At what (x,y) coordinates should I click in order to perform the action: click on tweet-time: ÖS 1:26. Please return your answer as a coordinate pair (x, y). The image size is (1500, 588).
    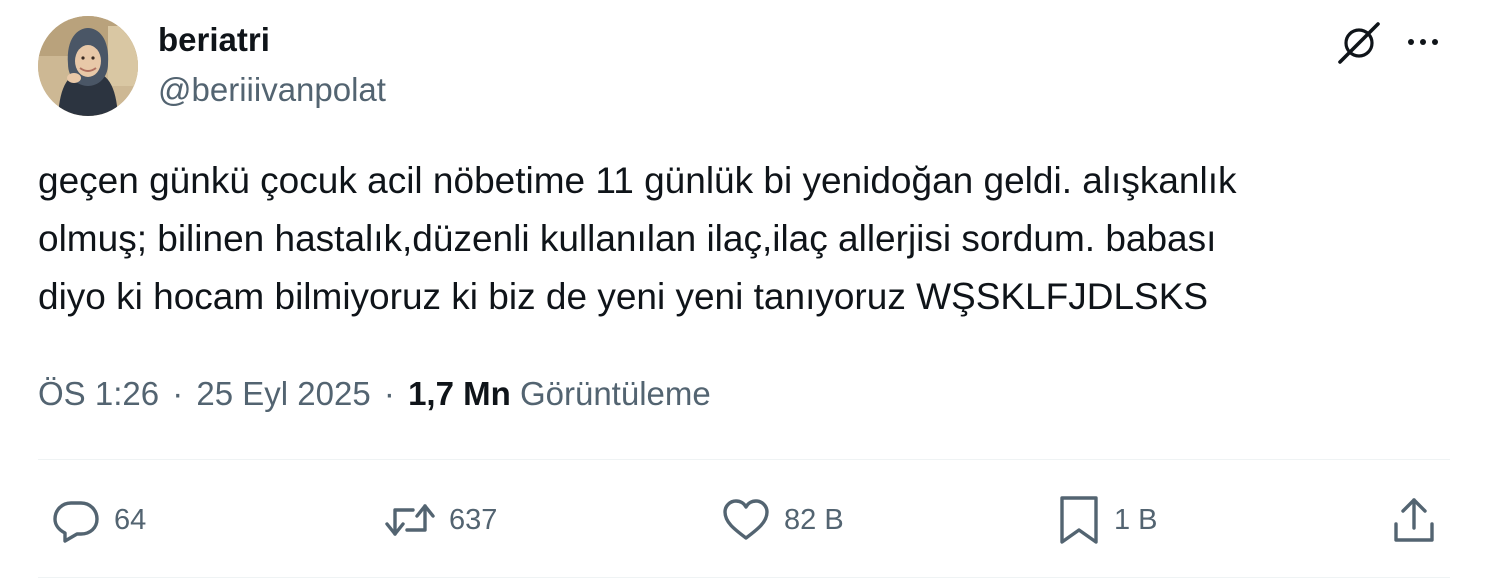
    Looking at the image, I should click on (98, 393).